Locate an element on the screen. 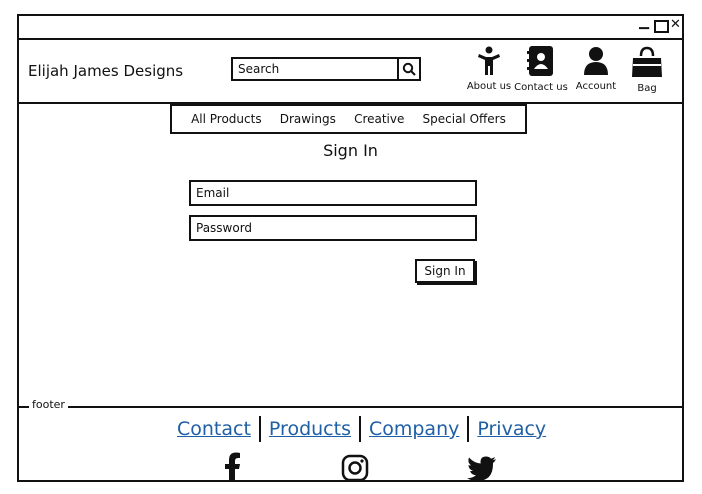 The width and height of the screenshot is (702, 494). about-us-link: About us is located at coordinates (489, 69).